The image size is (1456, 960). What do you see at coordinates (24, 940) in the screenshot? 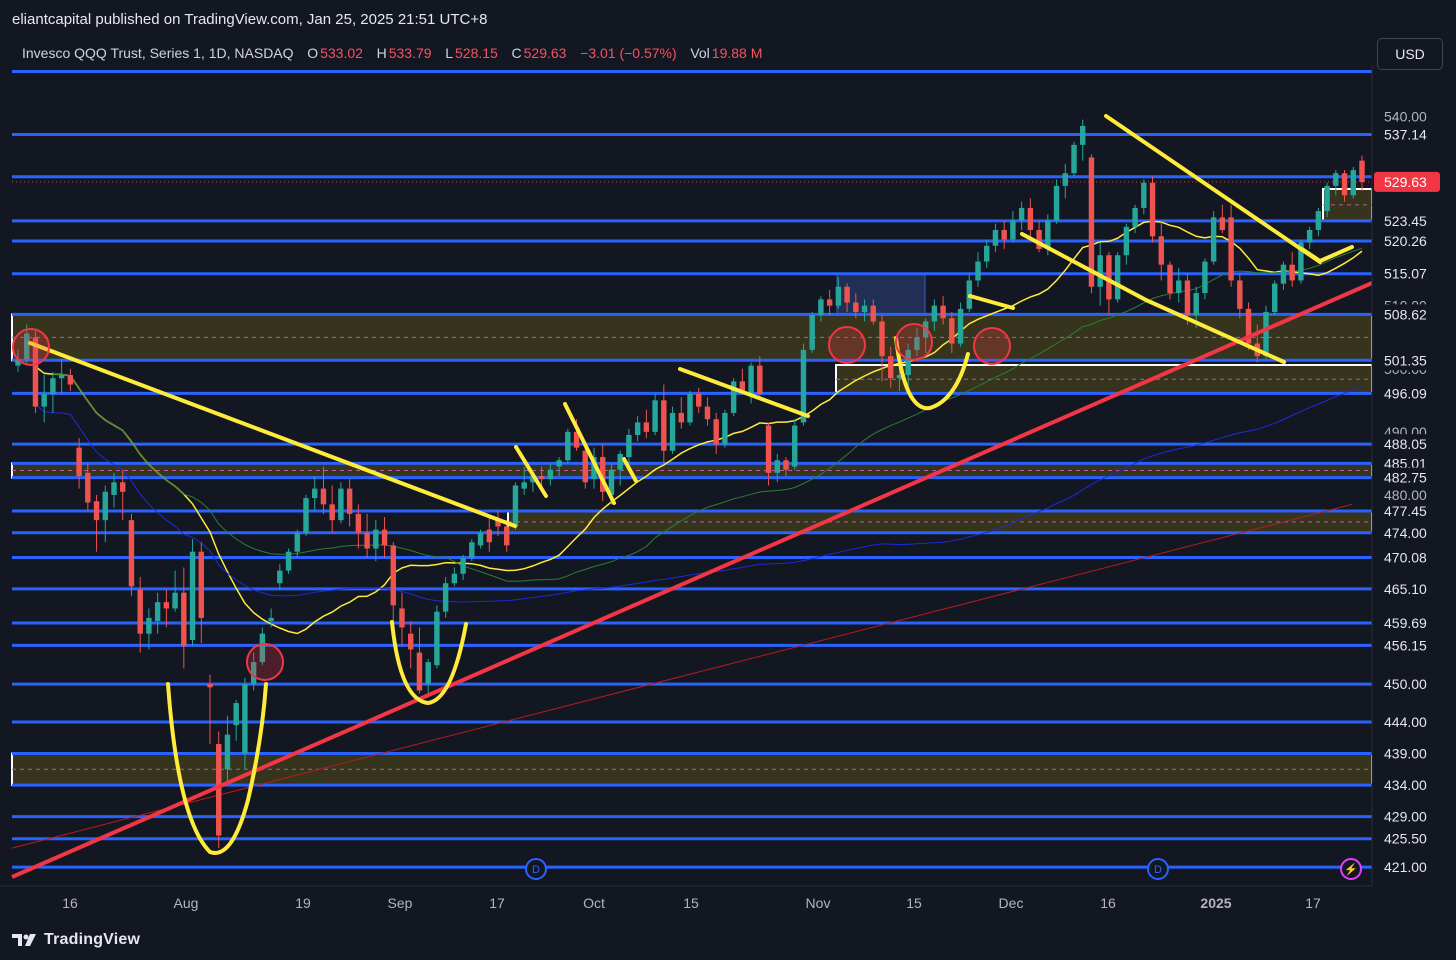
I see `tradingview-logo-icon` at bounding box center [24, 940].